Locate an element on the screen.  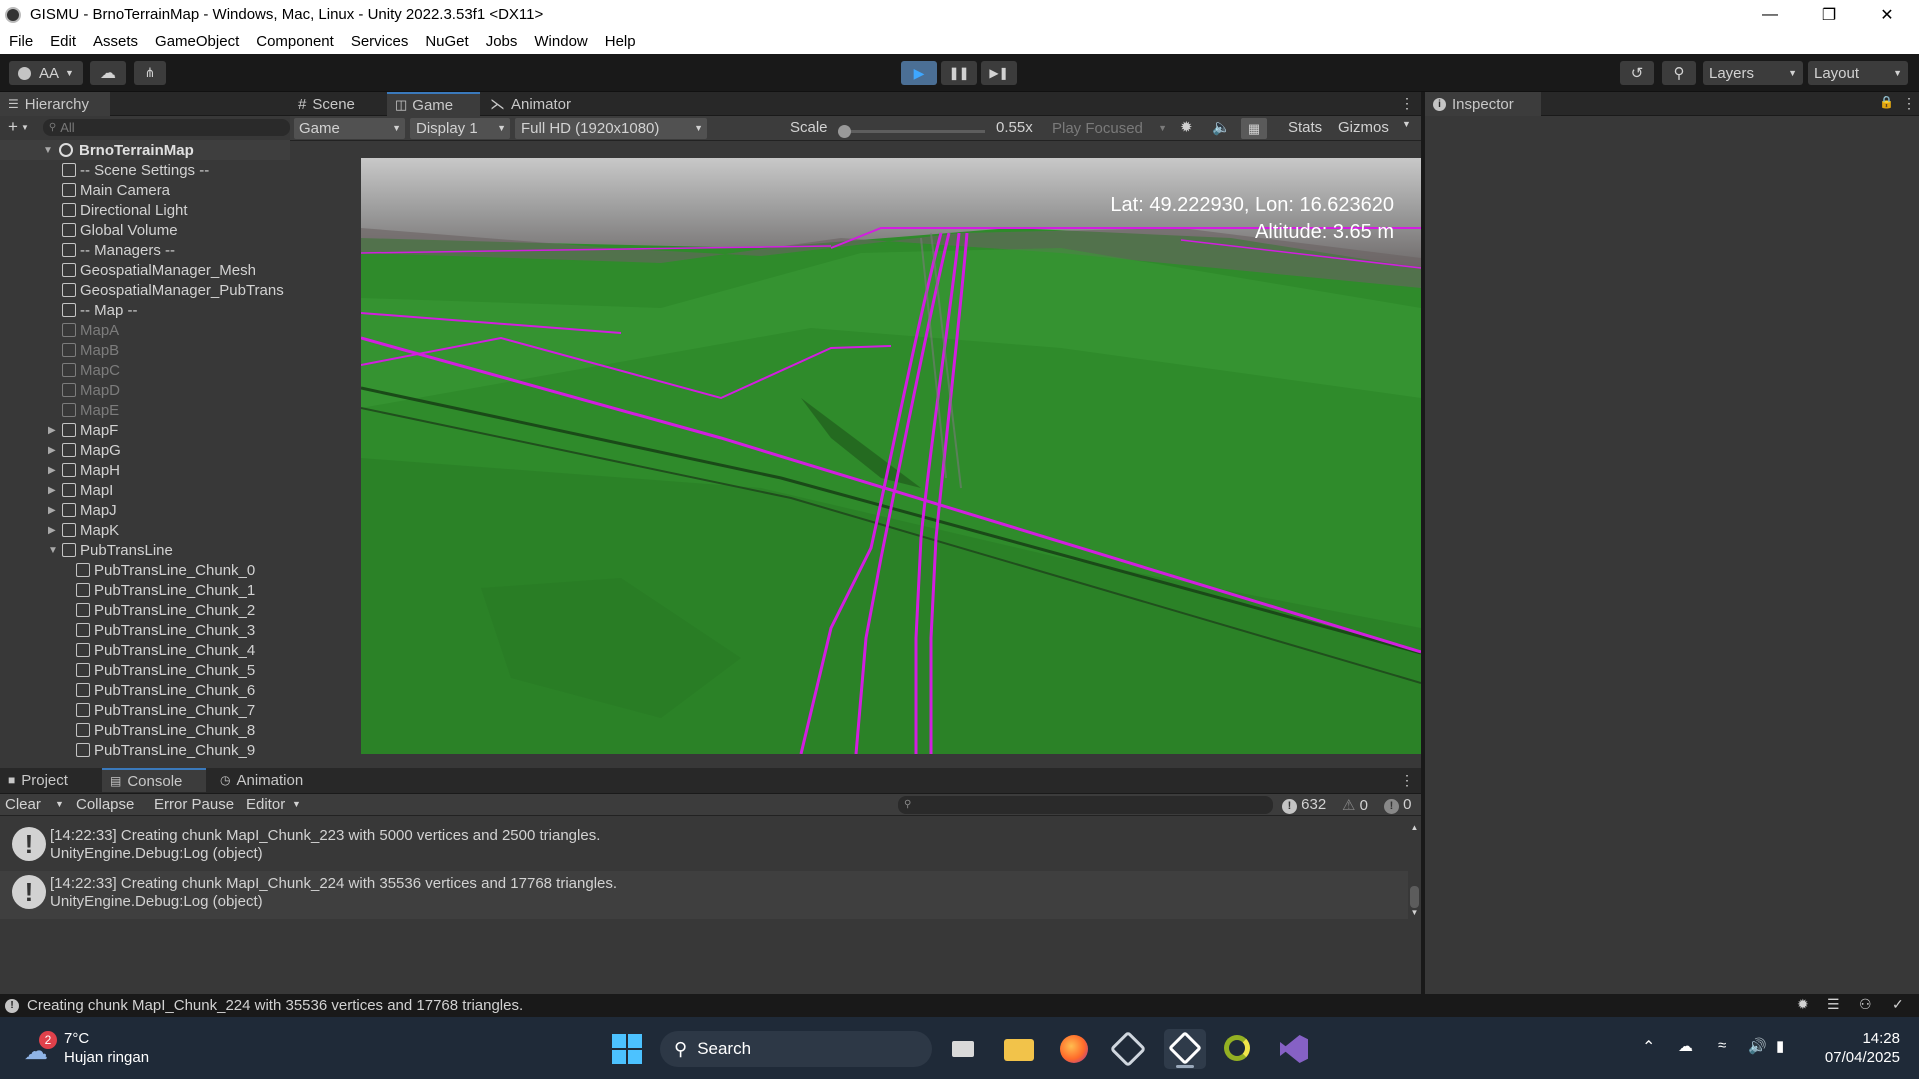
hierarchy-item: Directional Light is located at coordinates (140, 210).